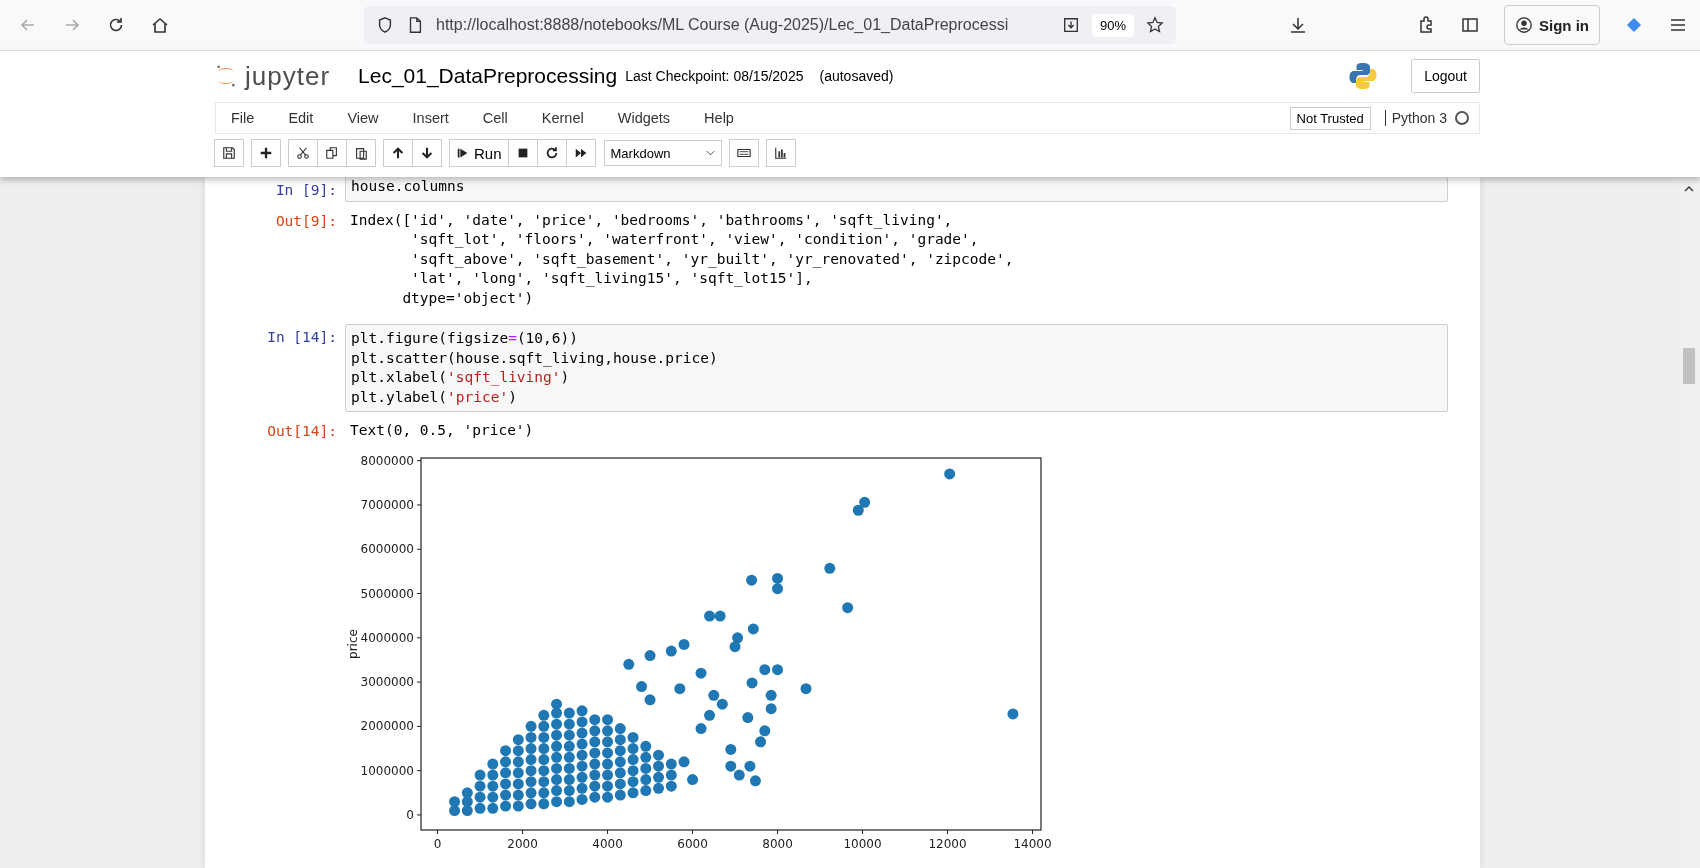  I want to click on trust-button: Not Trusted, so click(1330, 118).